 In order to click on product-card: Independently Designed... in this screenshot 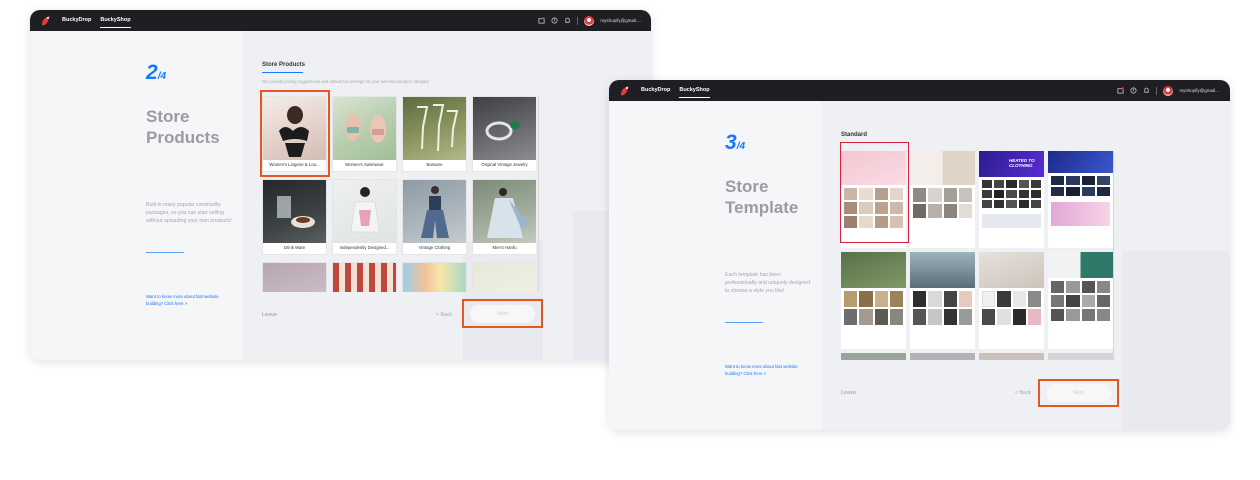, I will do `click(364, 217)`.